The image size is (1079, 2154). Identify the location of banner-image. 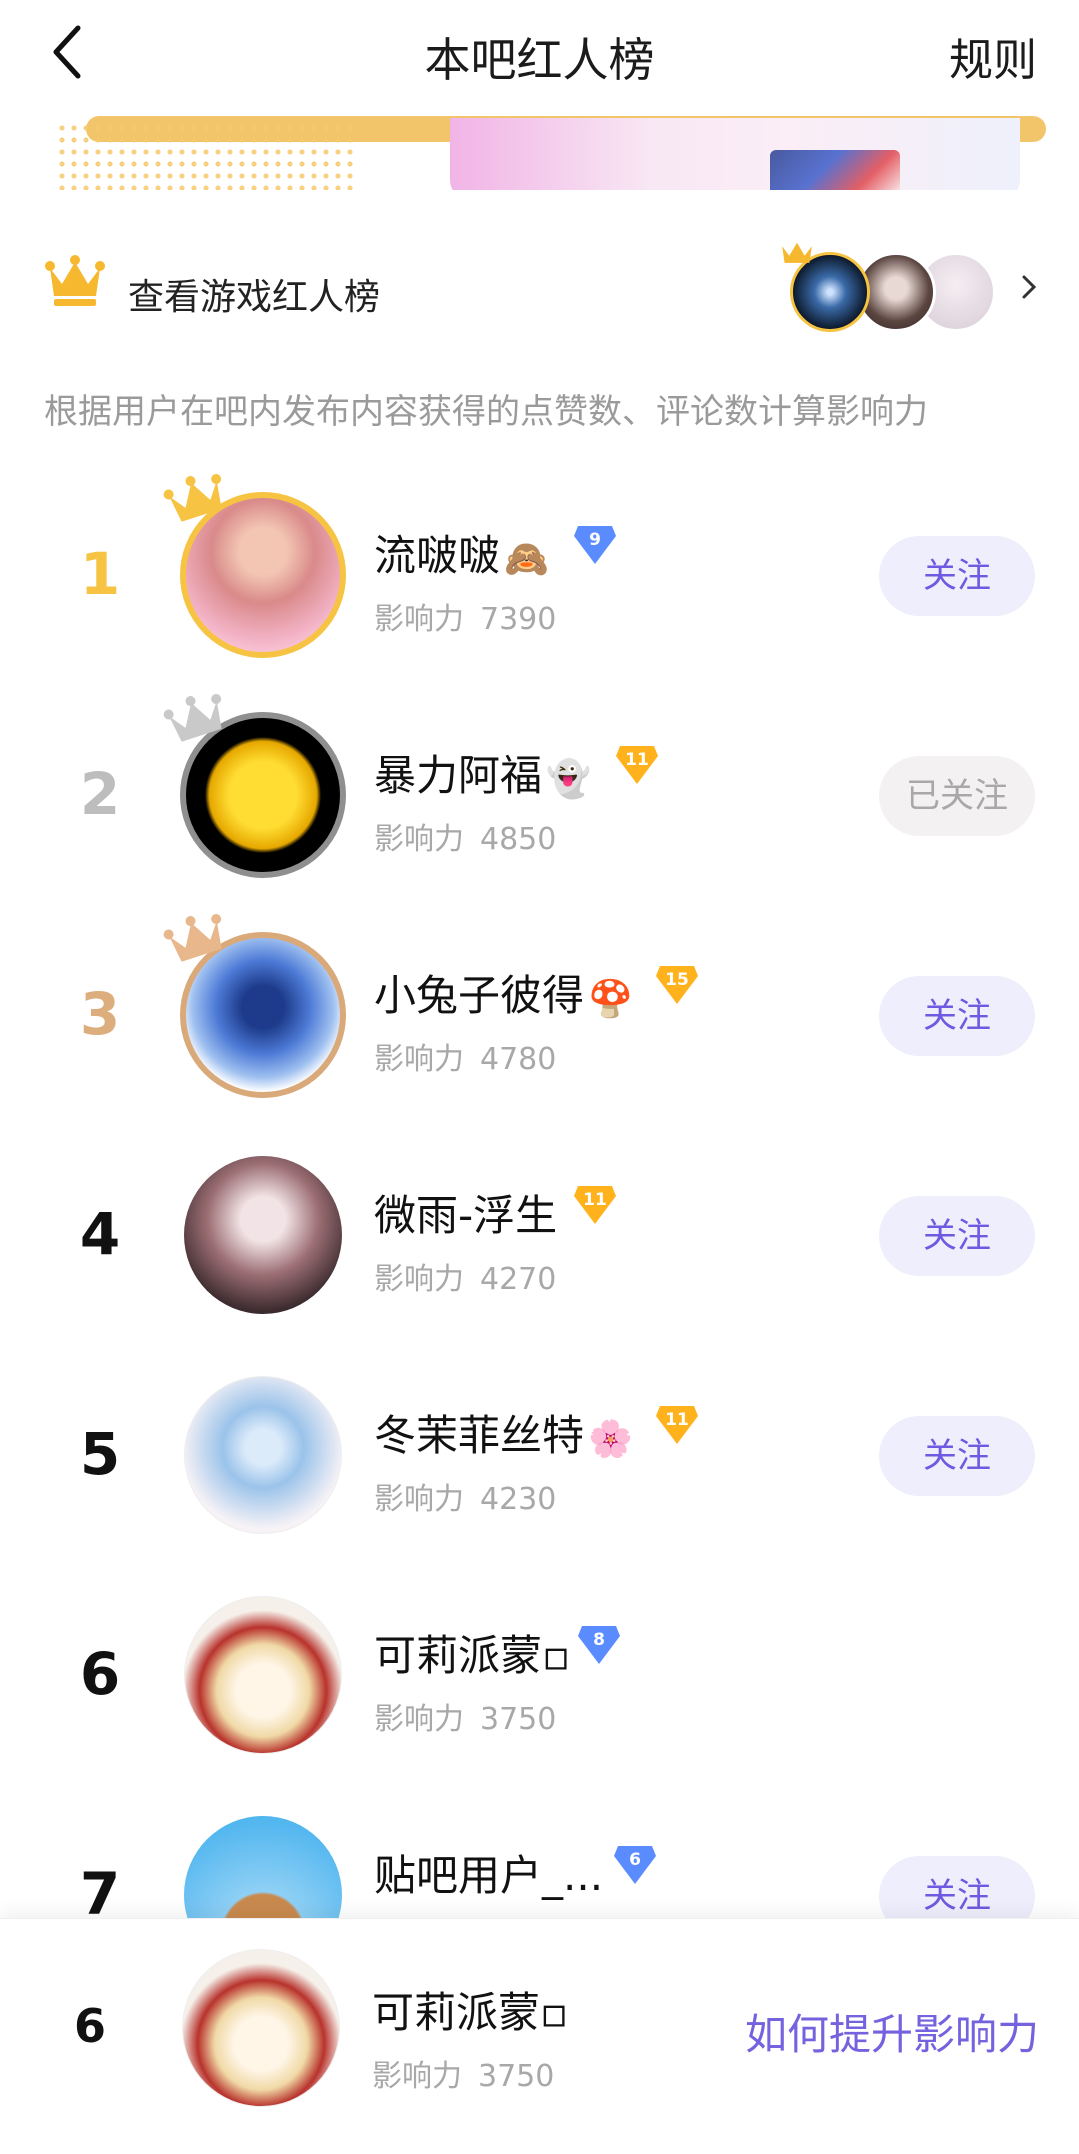
(735, 154).